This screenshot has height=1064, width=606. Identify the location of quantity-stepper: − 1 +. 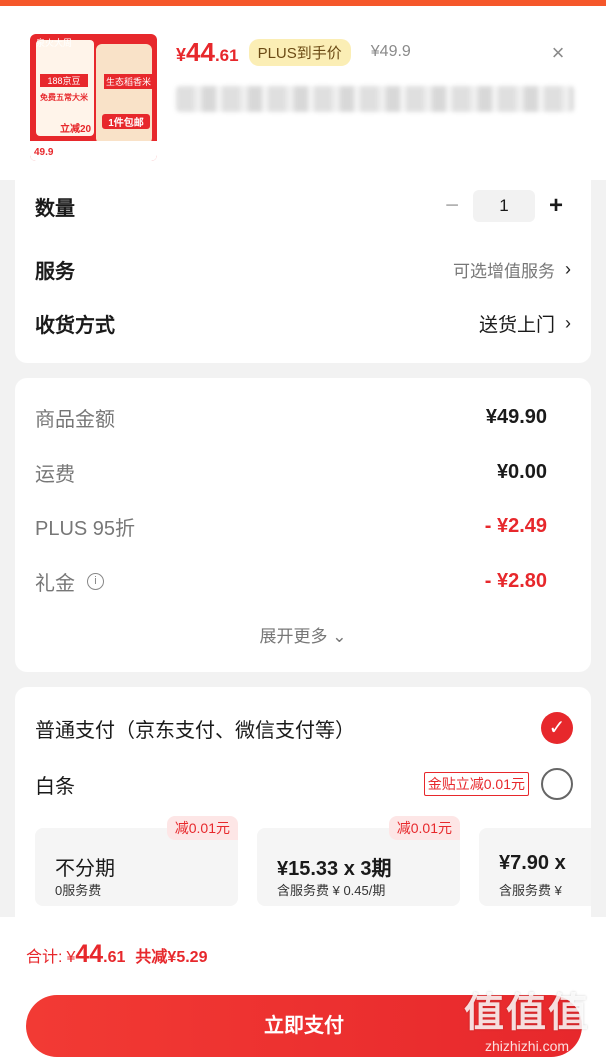
(504, 206).